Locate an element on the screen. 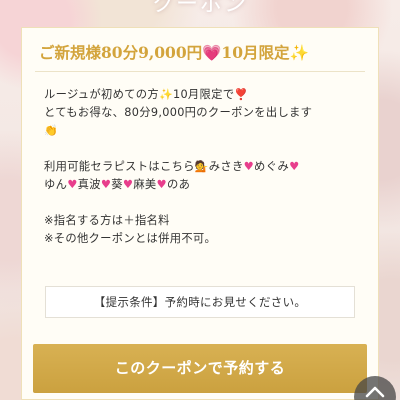  therapist-list: 利用可能セラピストはこちら💁みさき♥めぐみ♥ ゆん♥真波♥葵♥麻美♥のあ is located at coordinates (204, 176).